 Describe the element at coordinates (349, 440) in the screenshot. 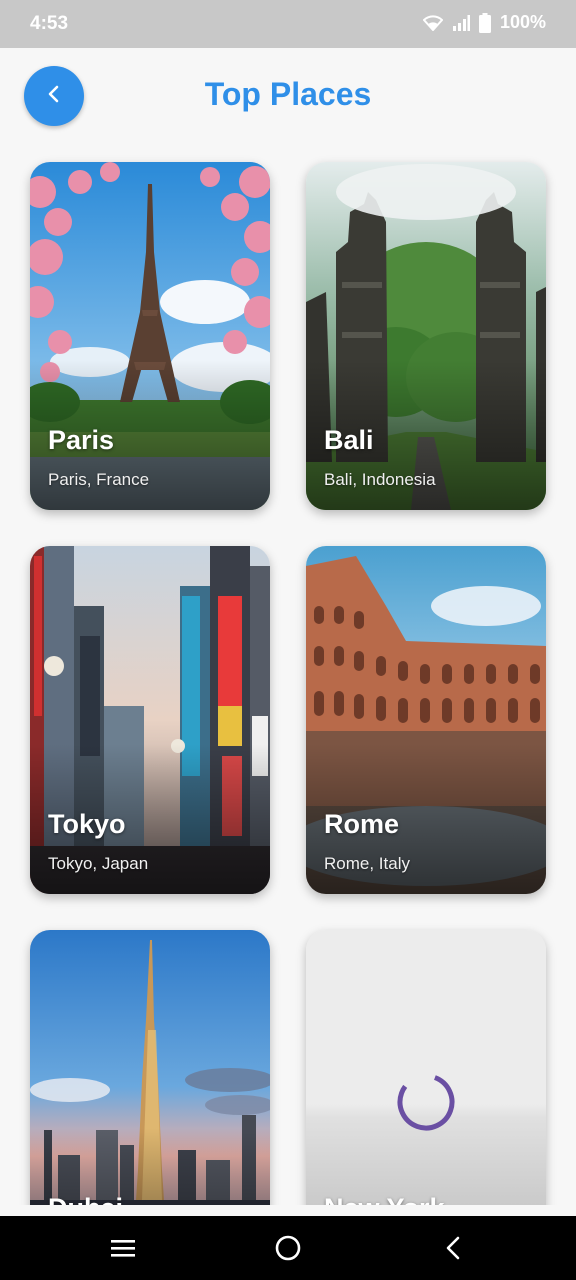

I see `place-name: Bali` at that location.